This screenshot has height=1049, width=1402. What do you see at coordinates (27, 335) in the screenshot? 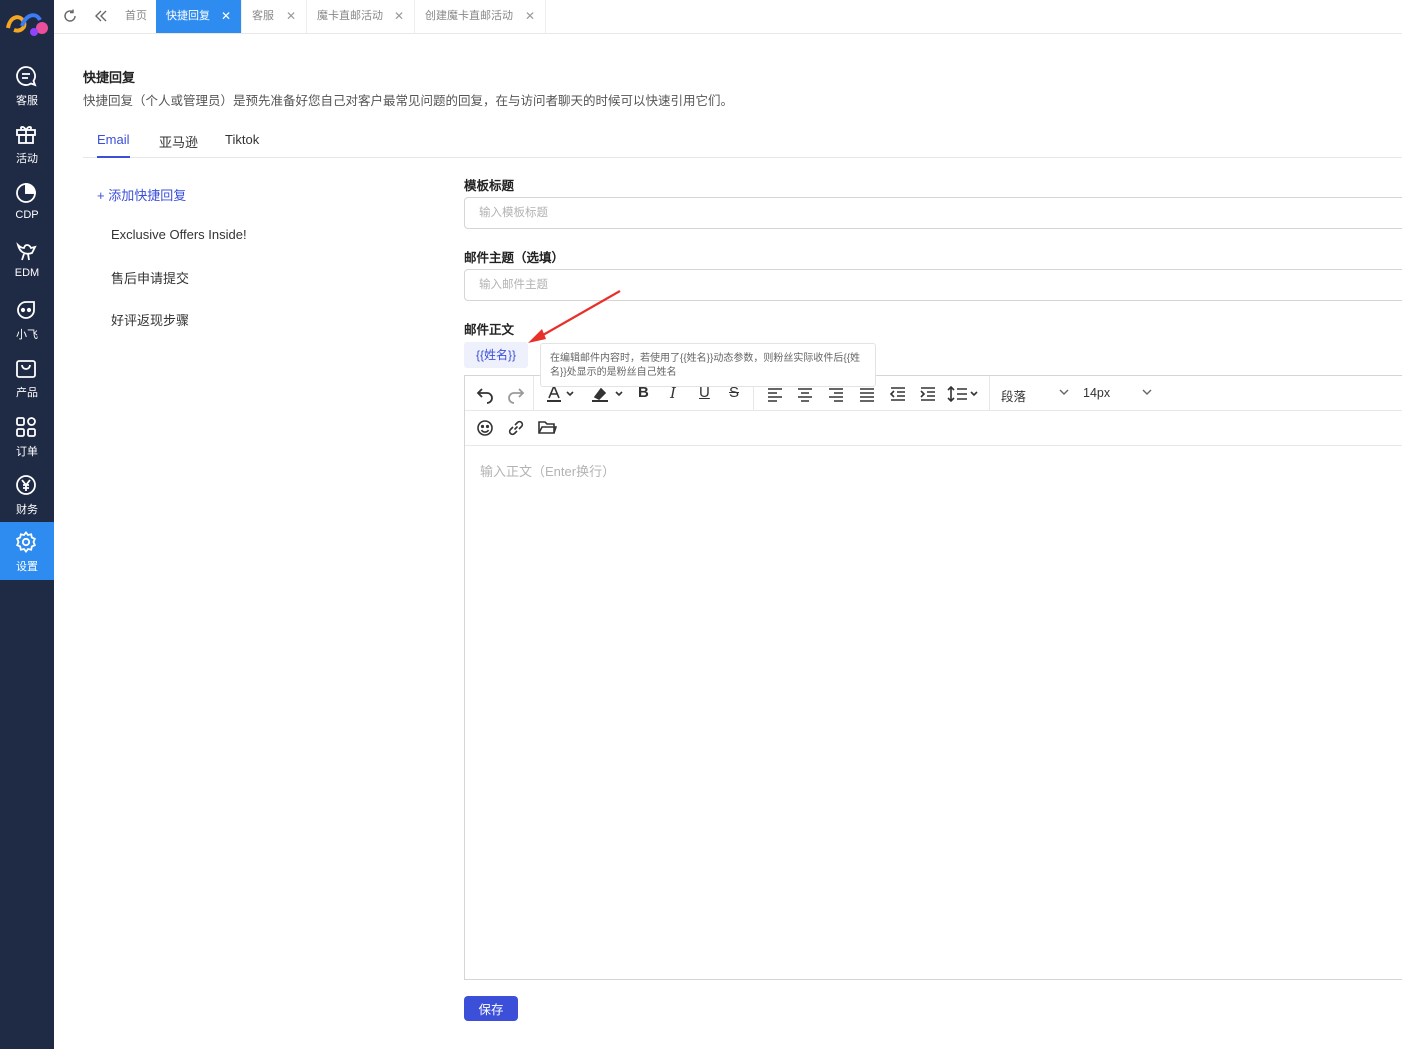
I see `nav-label: 小飞` at bounding box center [27, 335].